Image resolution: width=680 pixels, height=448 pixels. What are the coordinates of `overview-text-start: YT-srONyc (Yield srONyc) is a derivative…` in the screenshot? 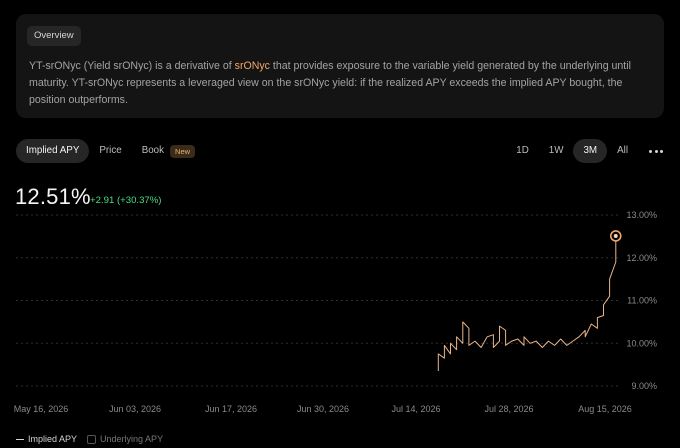 It's located at (132, 66).